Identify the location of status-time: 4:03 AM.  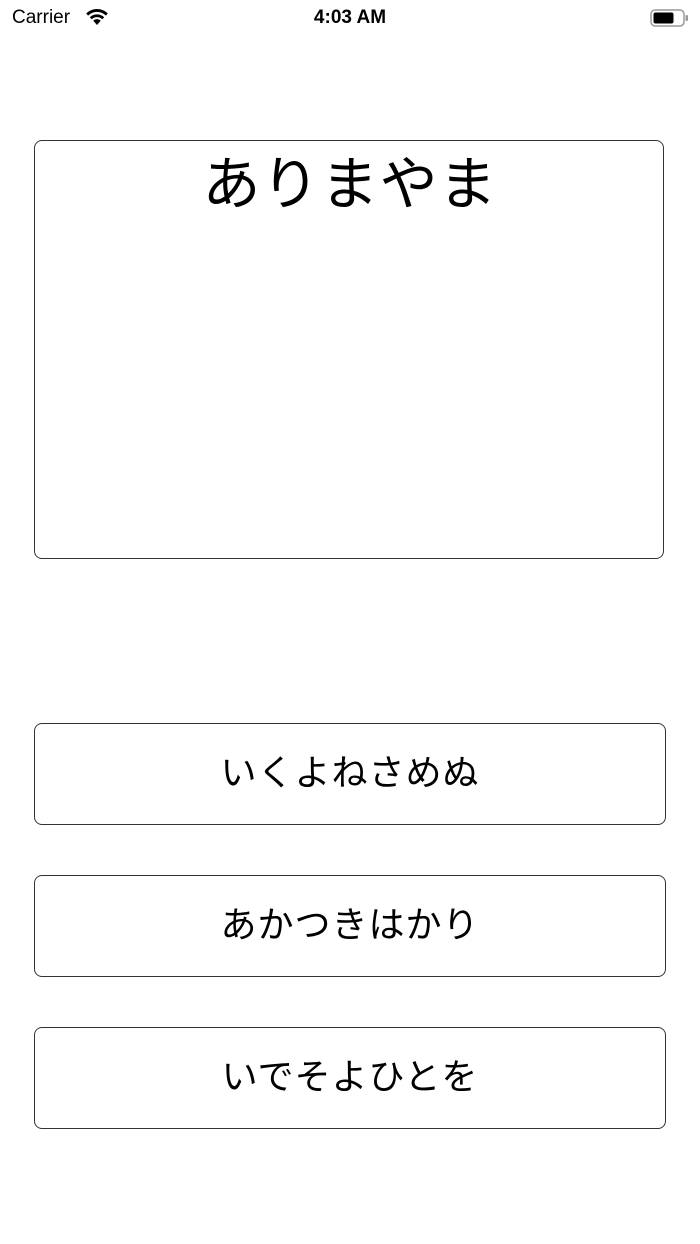
(350, 17).